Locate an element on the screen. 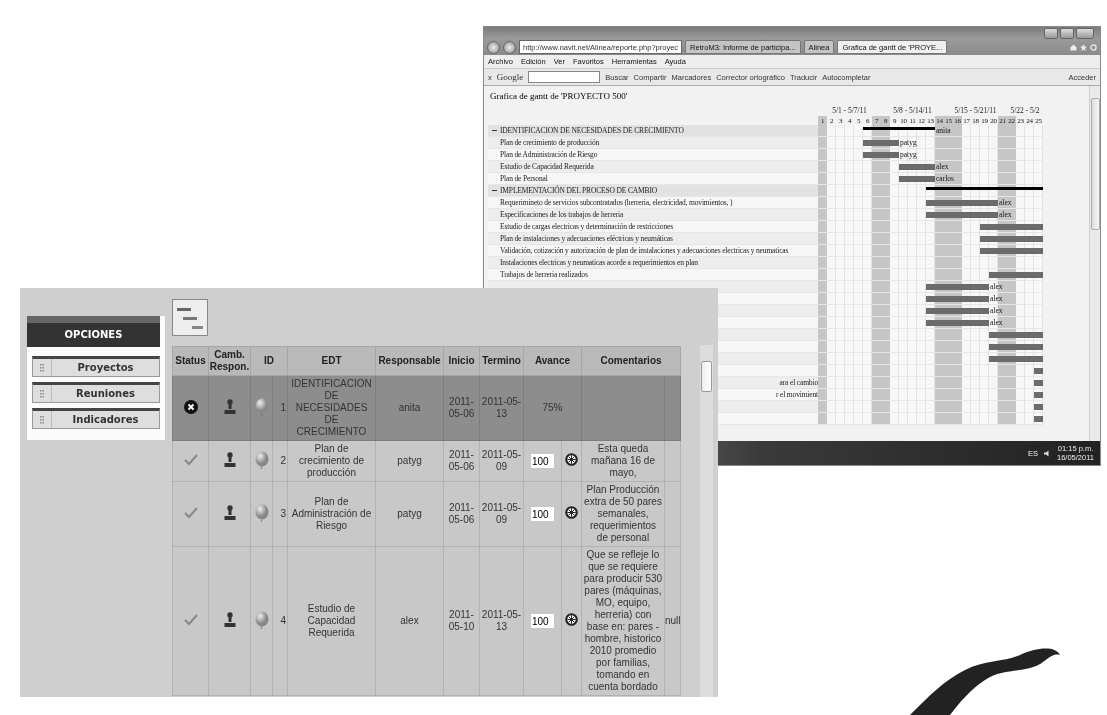  sidebar-item: Indicadores is located at coordinates (96, 418).